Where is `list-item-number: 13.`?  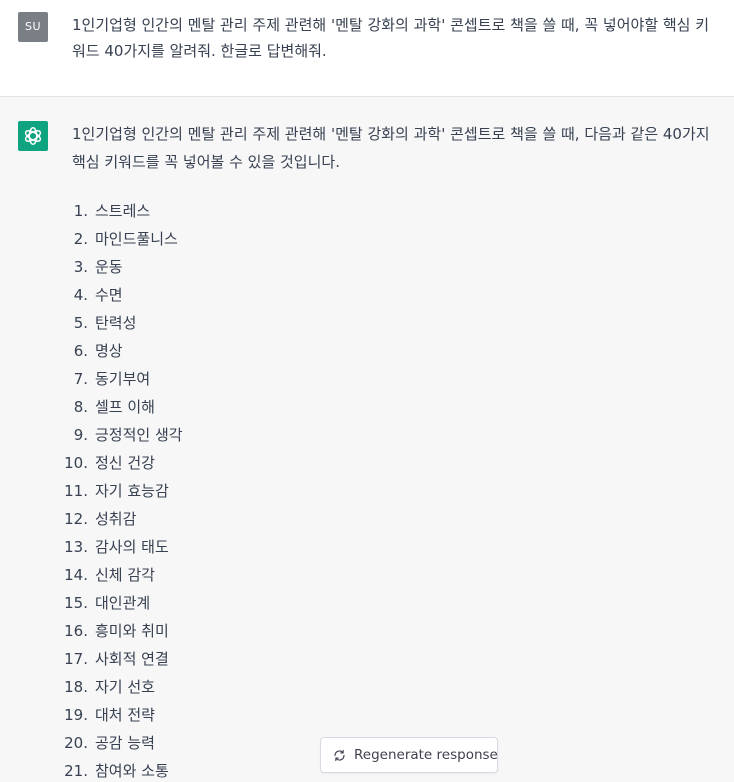 list-item-number: 13. is located at coordinates (76, 547).